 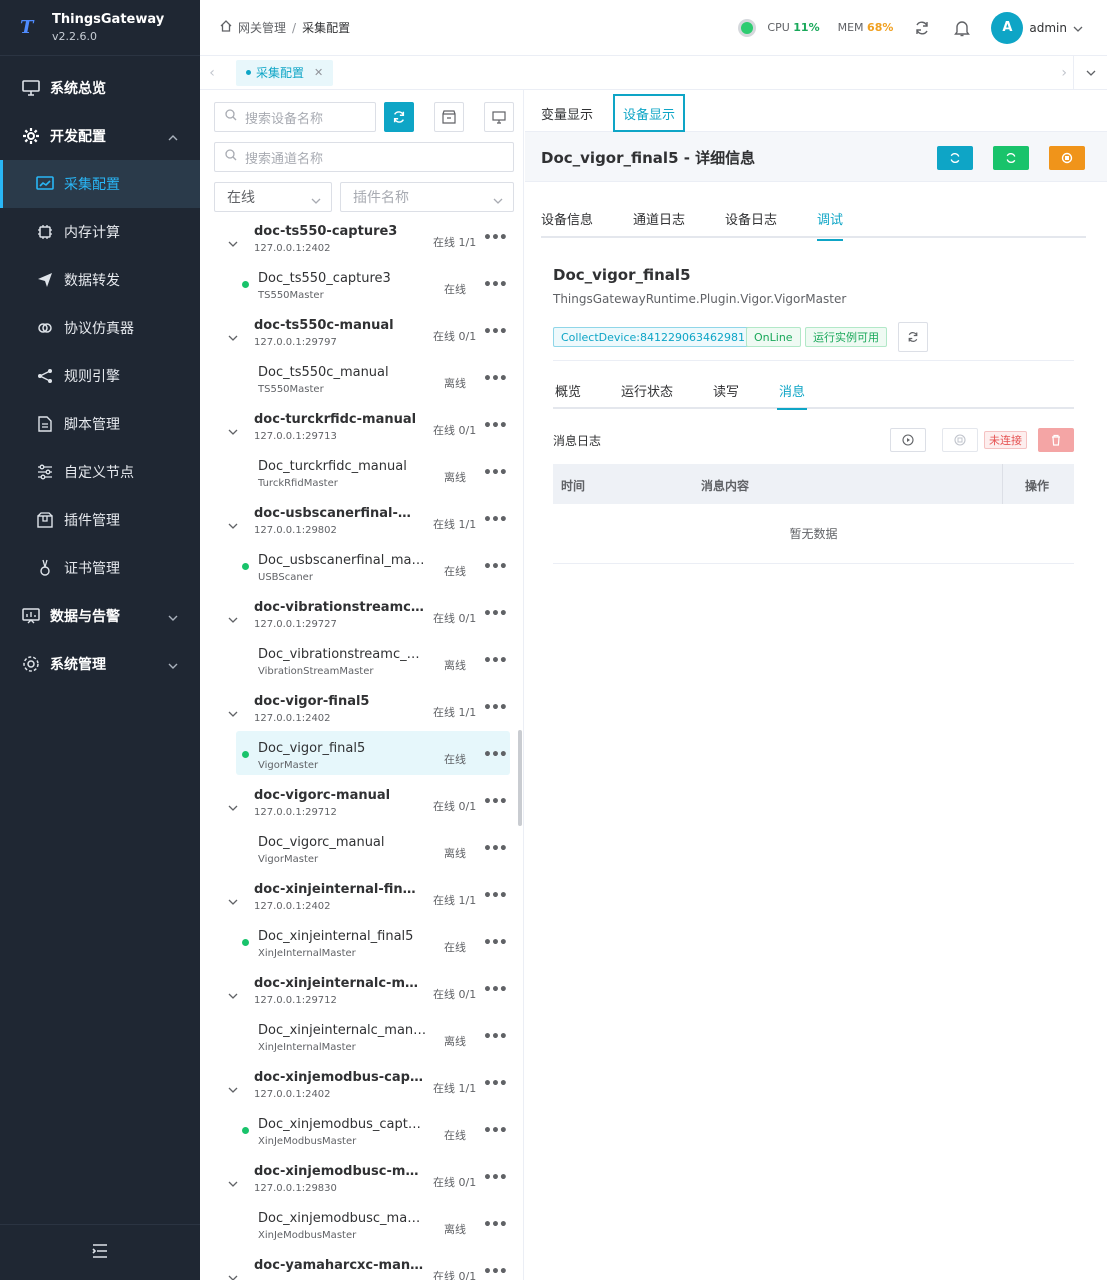 What do you see at coordinates (520, 778) in the screenshot?
I see `tree-scrollbar` at bounding box center [520, 778].